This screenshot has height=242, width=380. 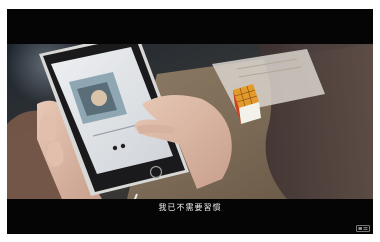 What do you see at coordinates (190, 207) in the screenshot?
I see `video-subtitle: 我已不需要習慣` at bounding box center [190, 207].